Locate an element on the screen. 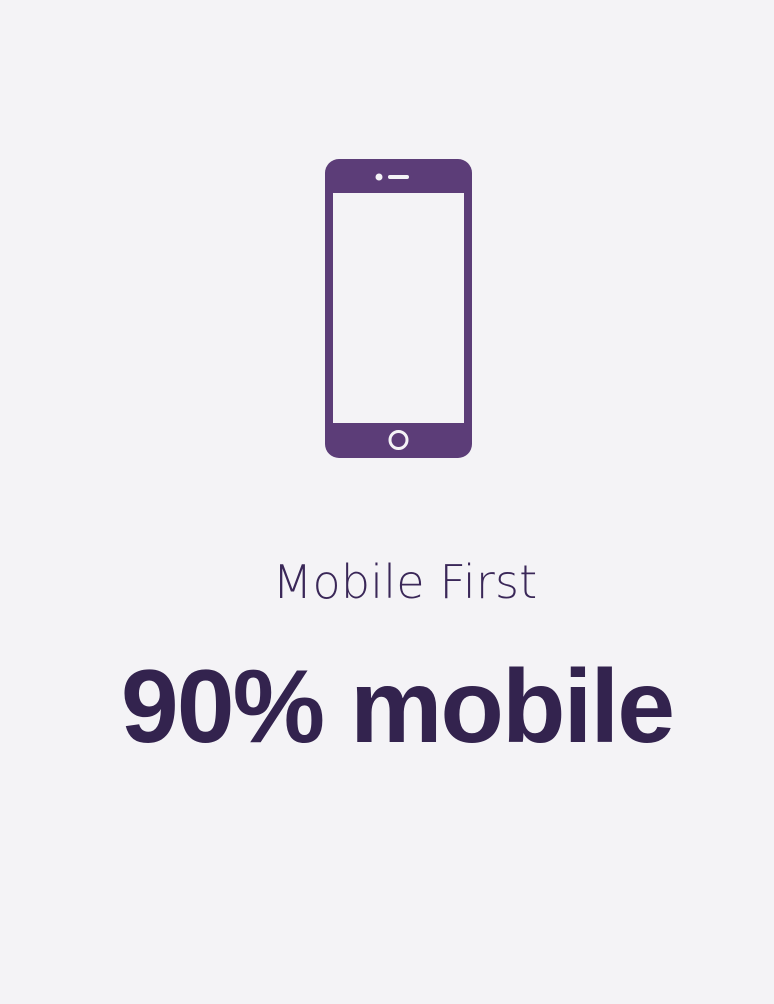  subtitle: Mobile First is located at coordinates (405, 582).